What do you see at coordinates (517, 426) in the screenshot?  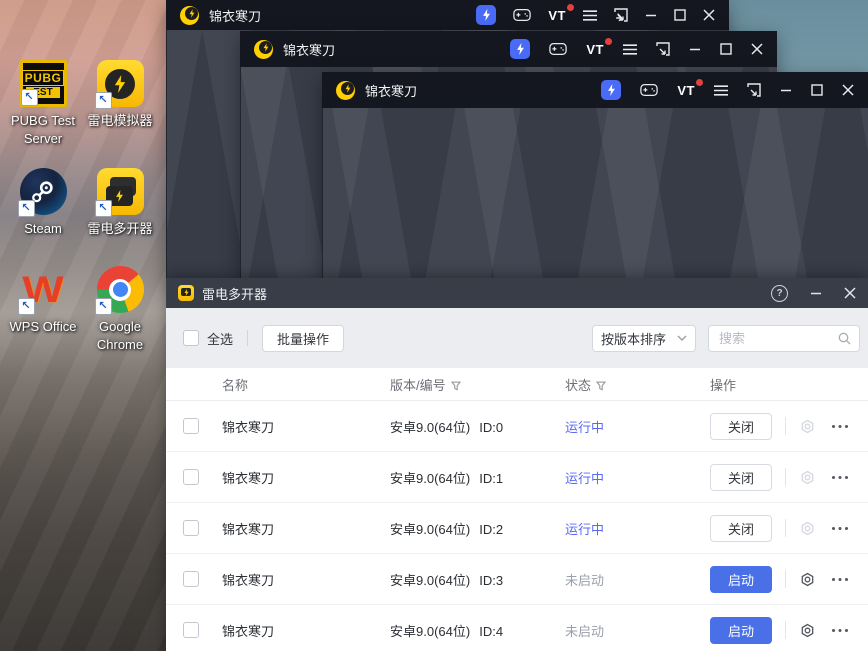 I see `table-row: 锦衣寒刀 安卓9.0(64位) ID:0 运行中 关闭` at bounding box center [517, 426].